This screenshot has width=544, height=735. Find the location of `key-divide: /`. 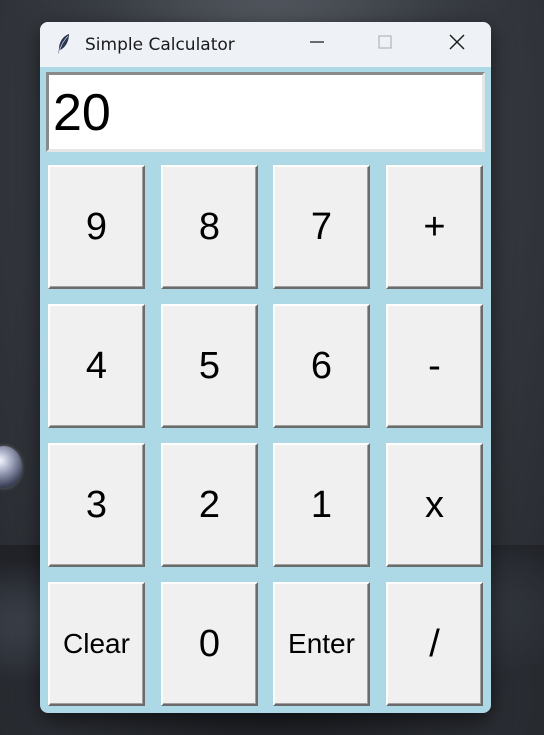

key-divide: / is located at coordinates (434, 644).